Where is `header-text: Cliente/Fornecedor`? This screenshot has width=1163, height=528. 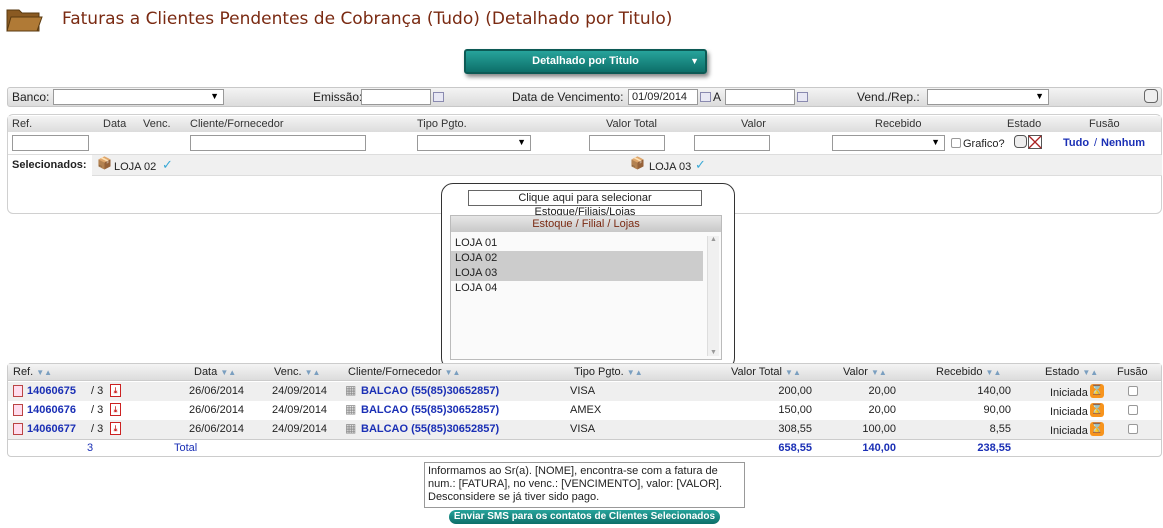
header-text: Cliente/Fornecedor is located at coordinates (395, 372).